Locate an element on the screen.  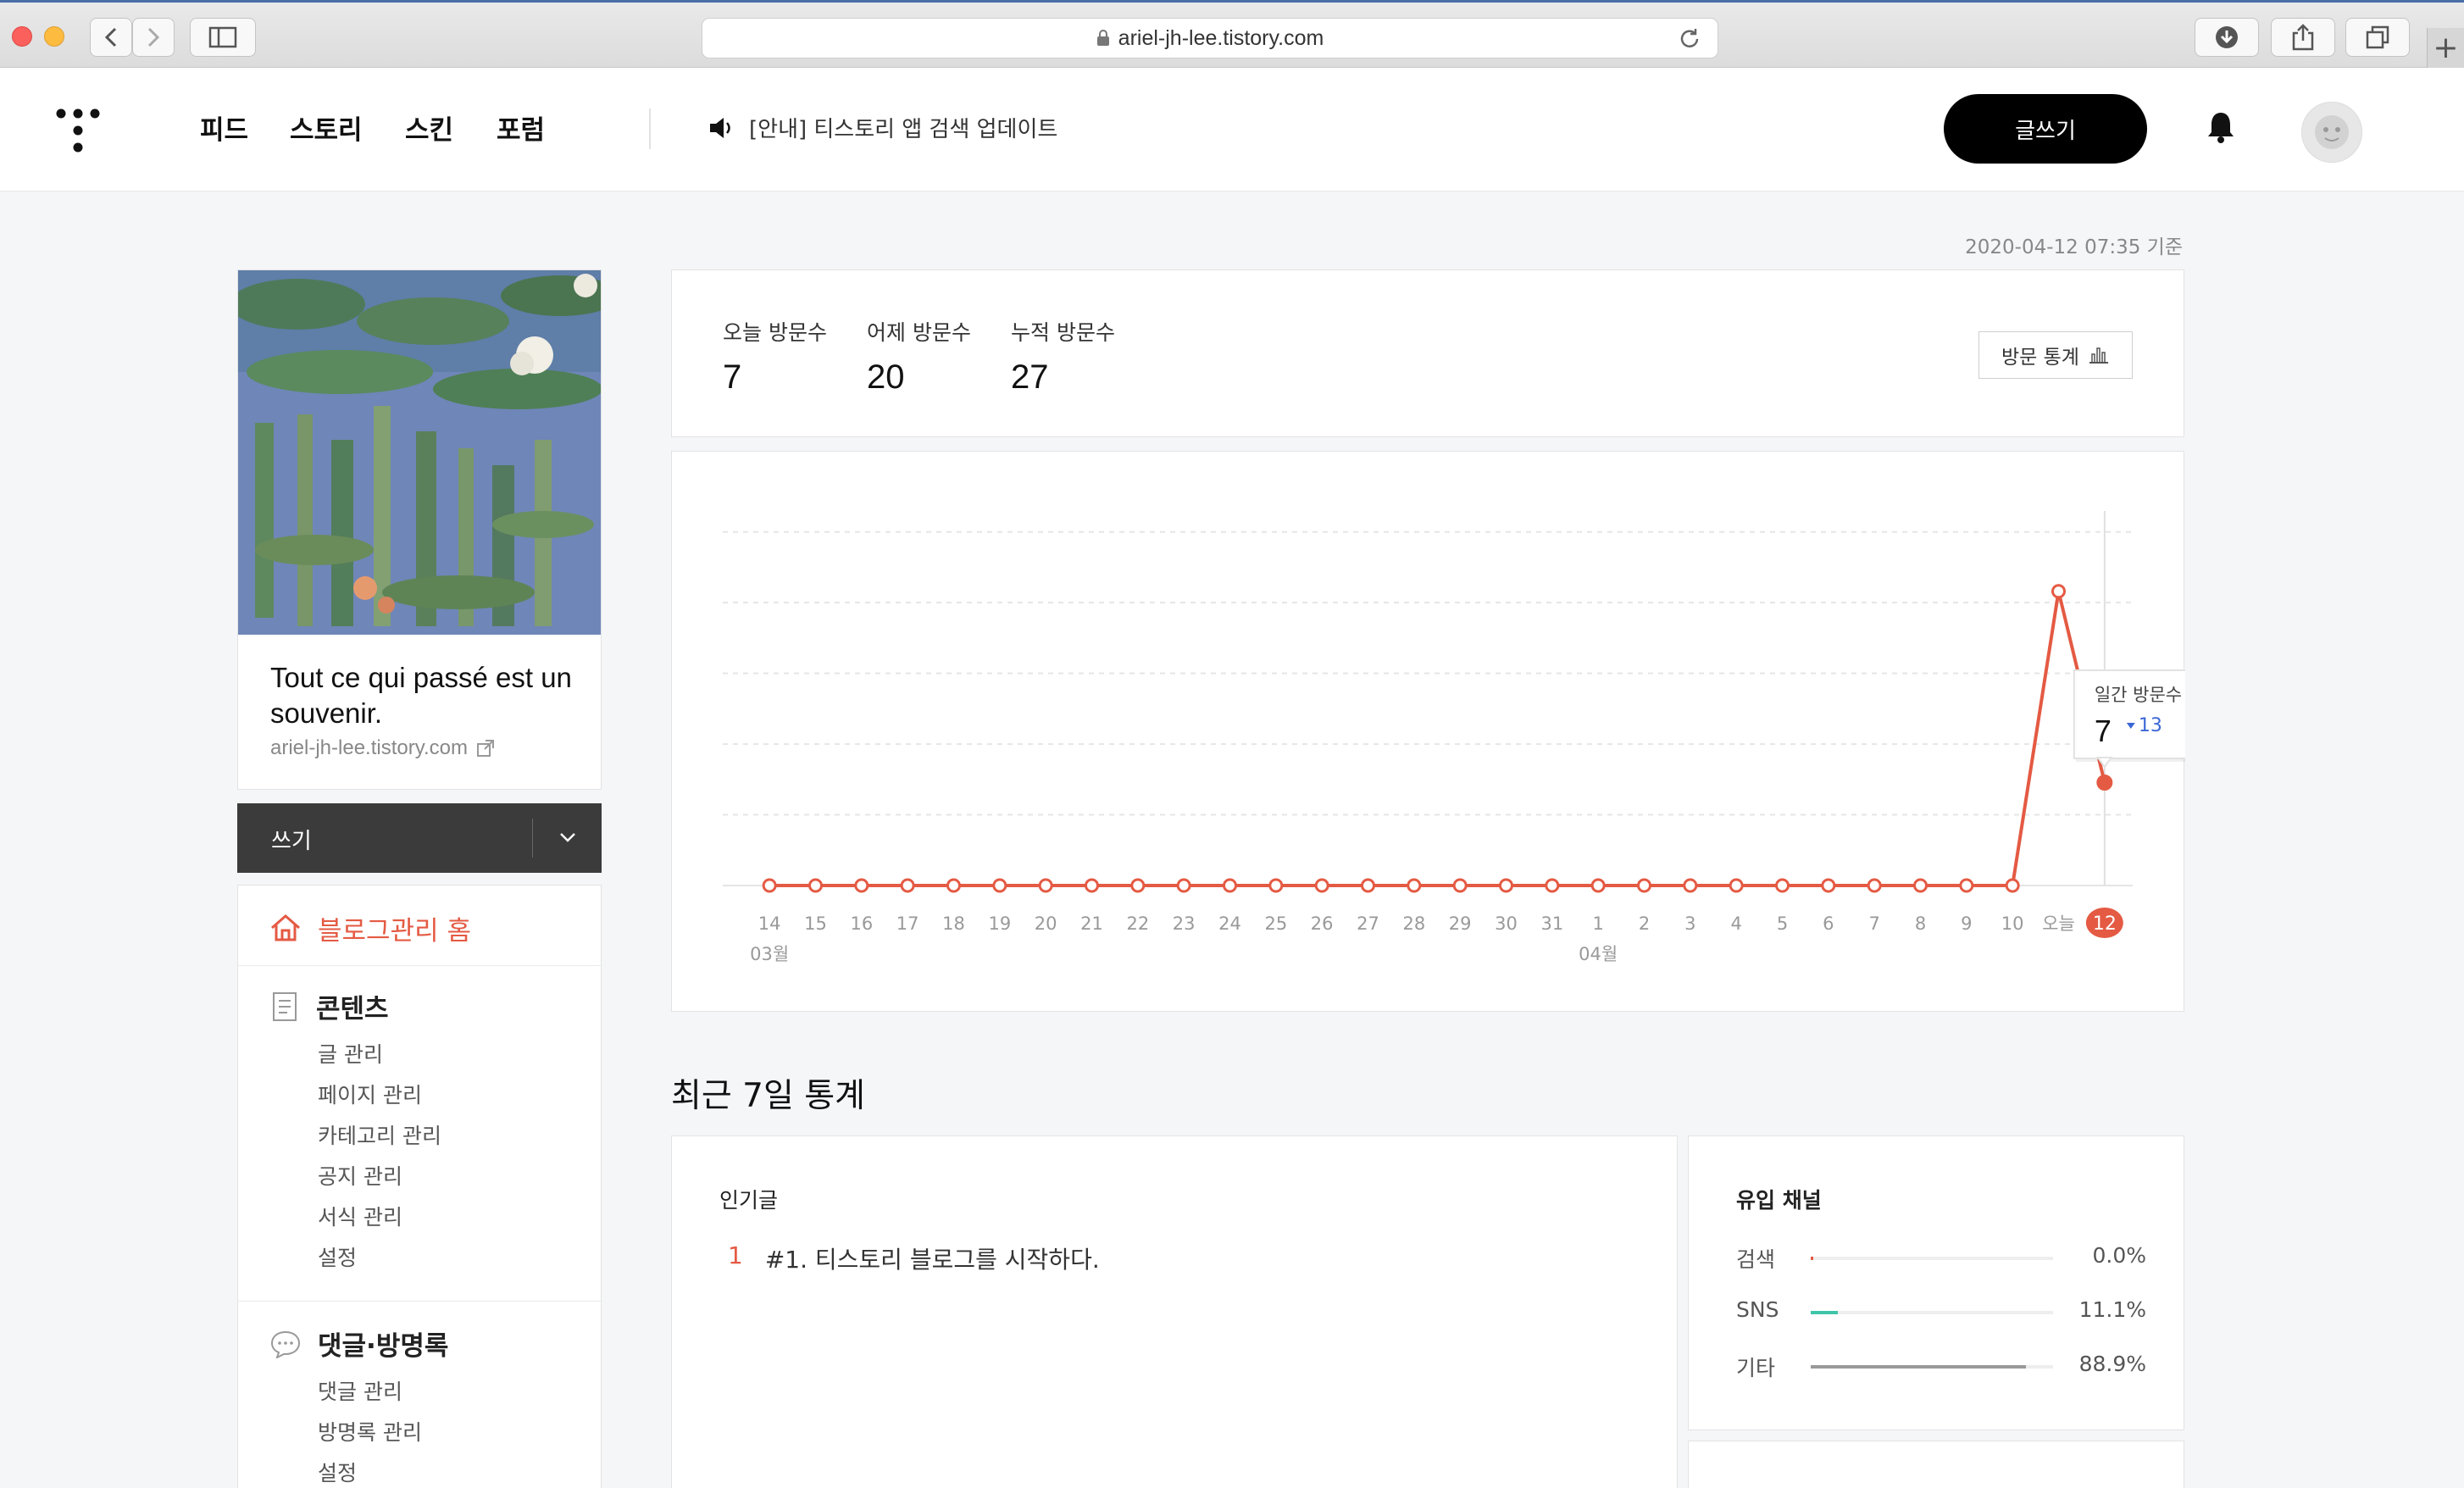
menu-post-manage: 글 관리 is located at coordinates (351, 1054).